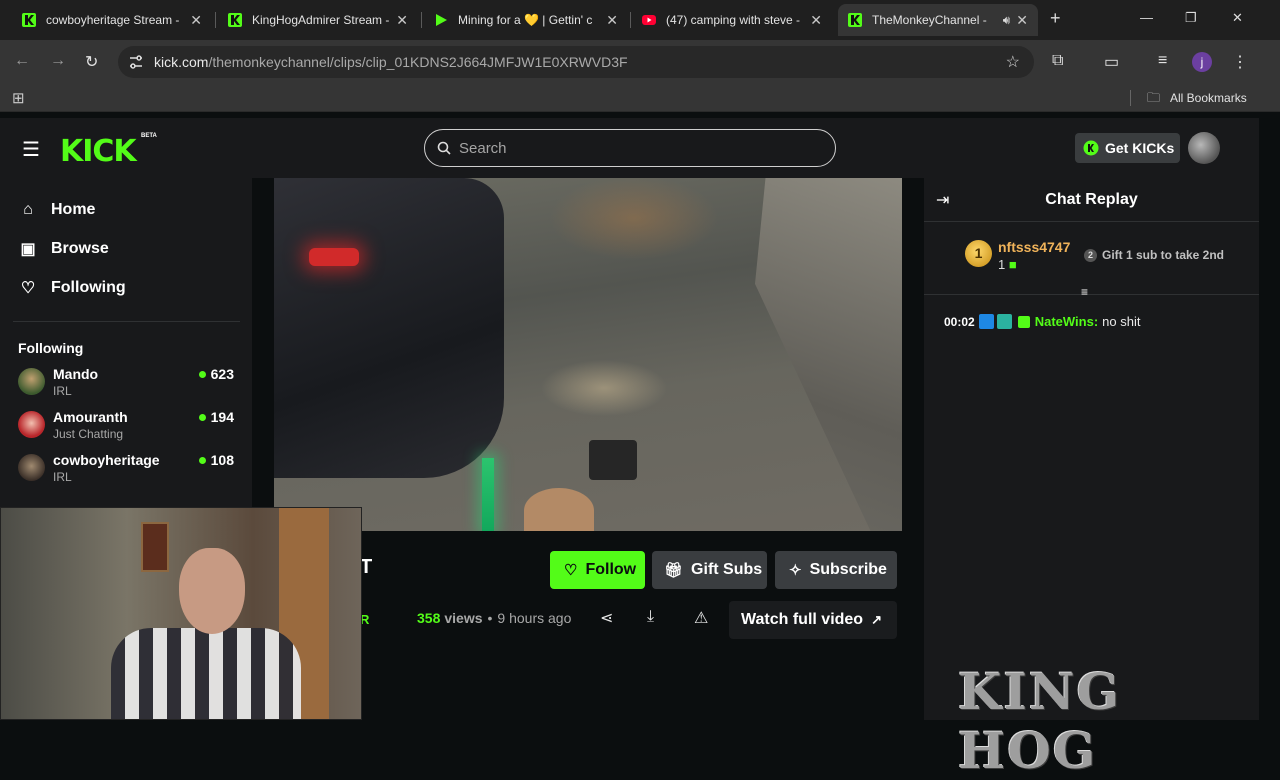 The width and height of the screenshot is (1280, 780). What do you see at coordinates (126, 209) in the screenshot?
I see `sidebar-item-home: ⌂ Home` at bounding box center [126, 209].